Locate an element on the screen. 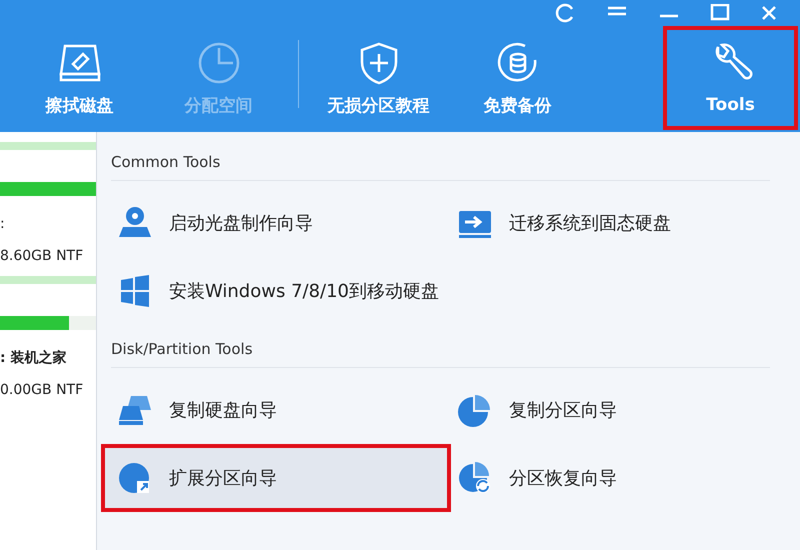 This screenshot has width=800, height=550. close-icon is located at coordinates (769, 13).